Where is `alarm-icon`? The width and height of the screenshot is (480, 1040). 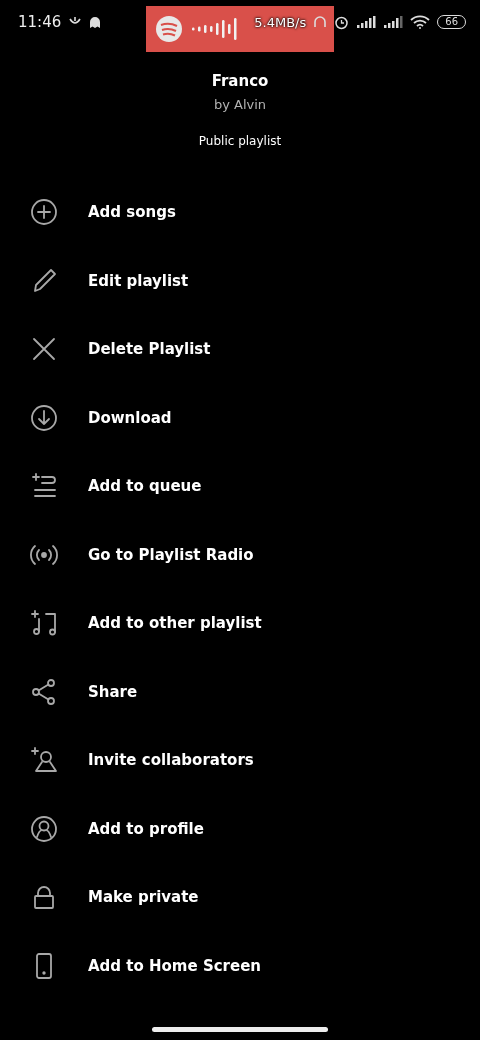
alarm-icon is located at coordinates (342, 22).